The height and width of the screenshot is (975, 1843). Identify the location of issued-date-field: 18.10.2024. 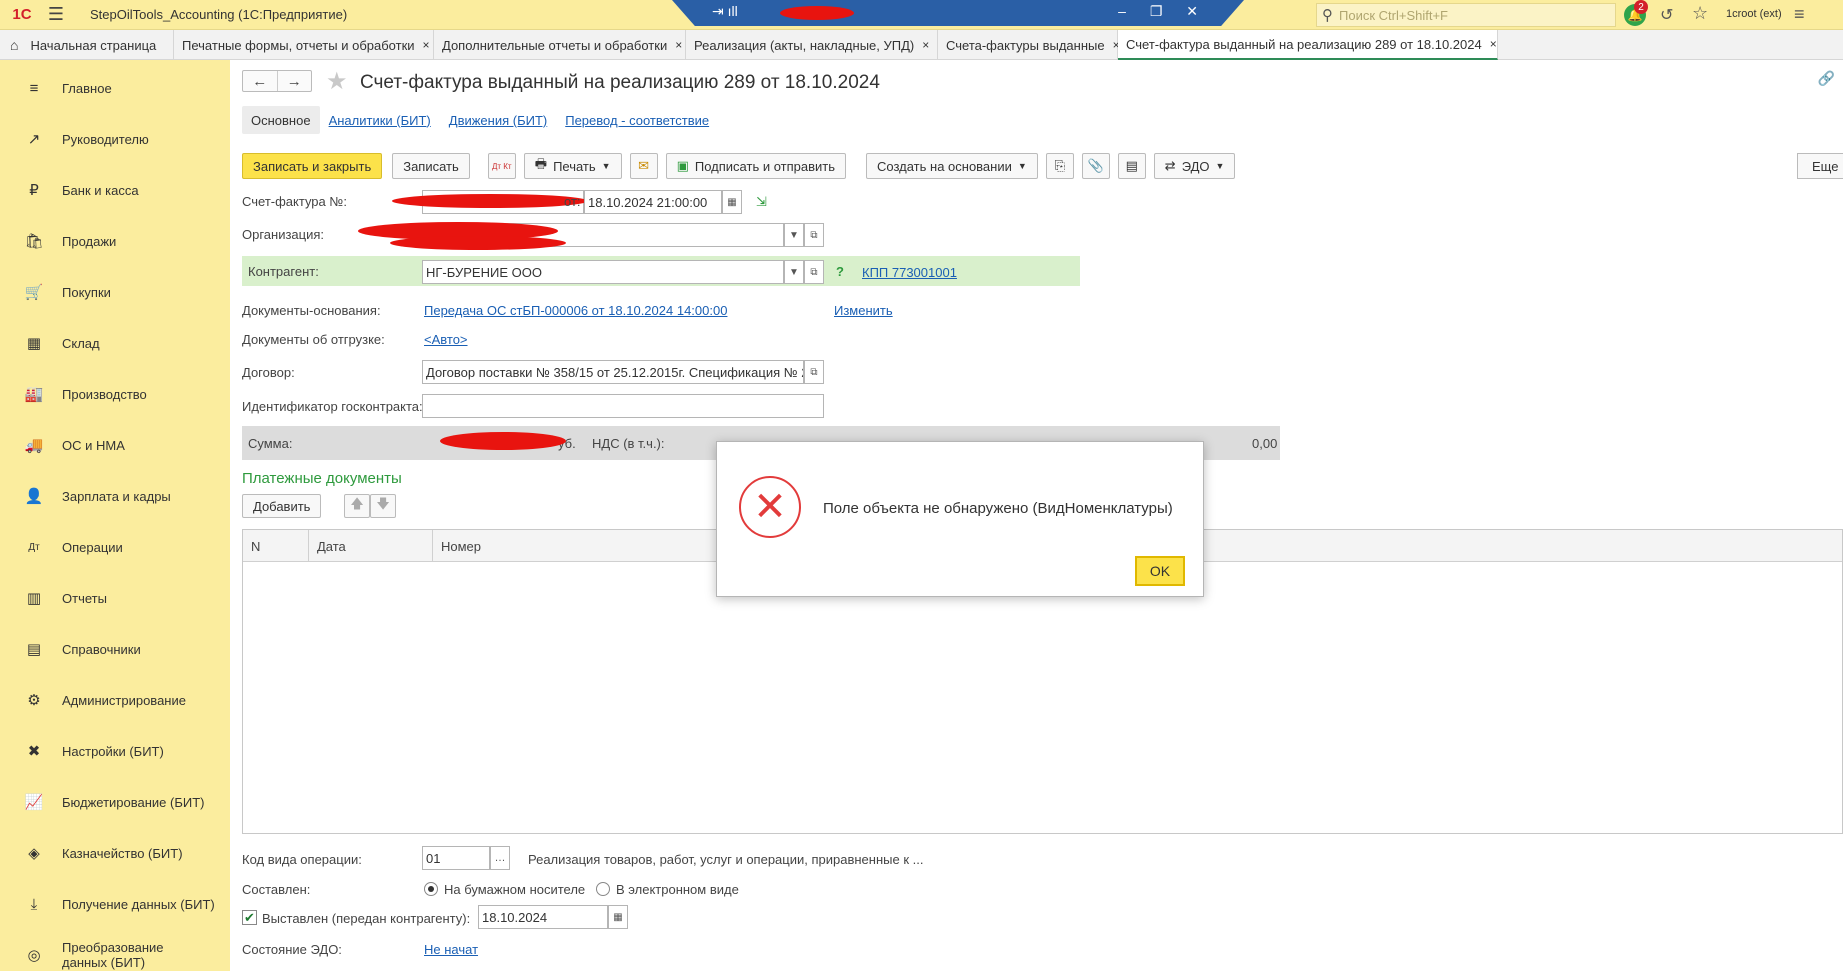
(543, 917).